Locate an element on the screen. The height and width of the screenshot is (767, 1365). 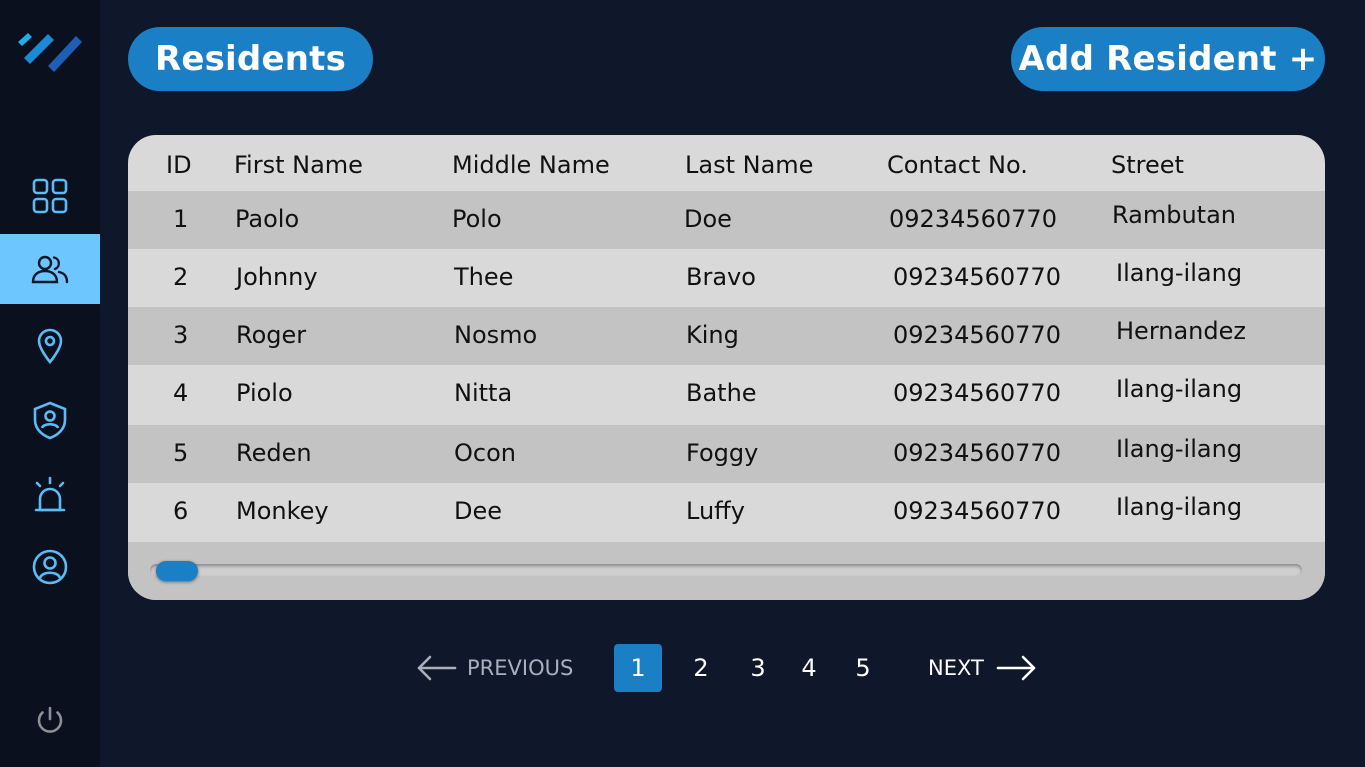
cell-id: 4 is located at coordinates (181, 393).